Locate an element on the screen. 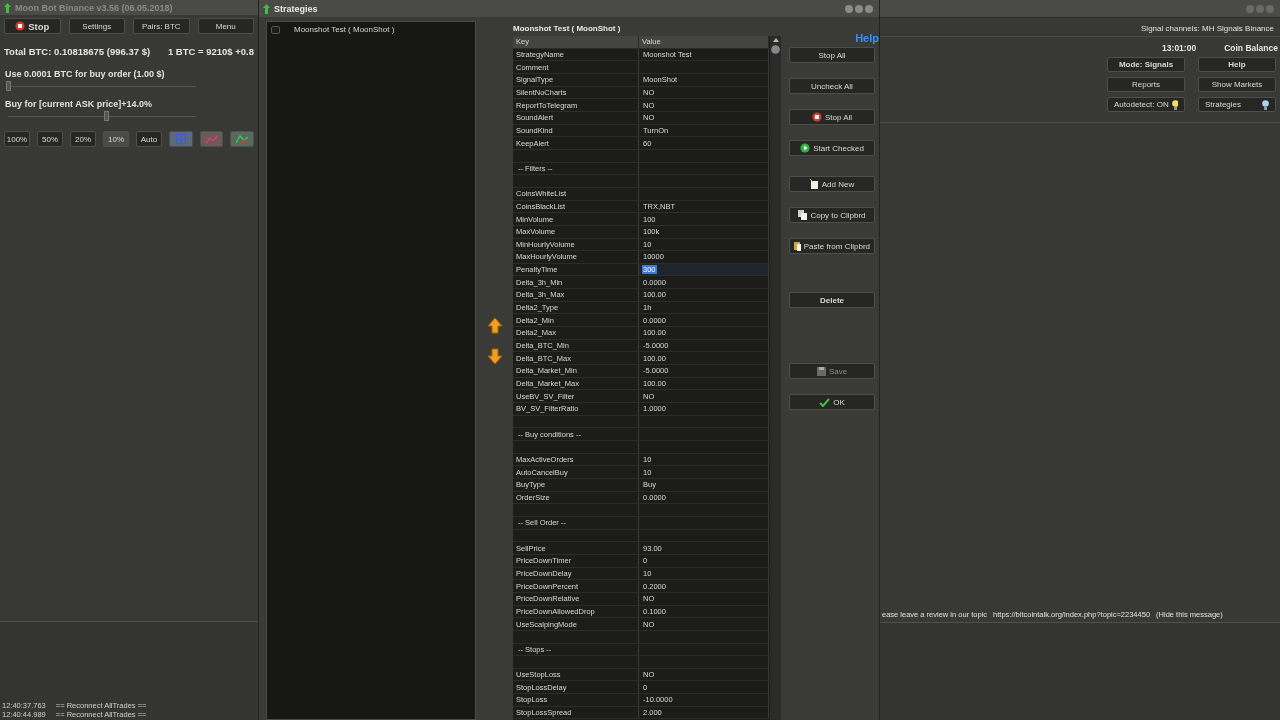 Image resolution: width=1280 pixels, height=720 pixels. paste-icon is located at coordinates (797, 246).